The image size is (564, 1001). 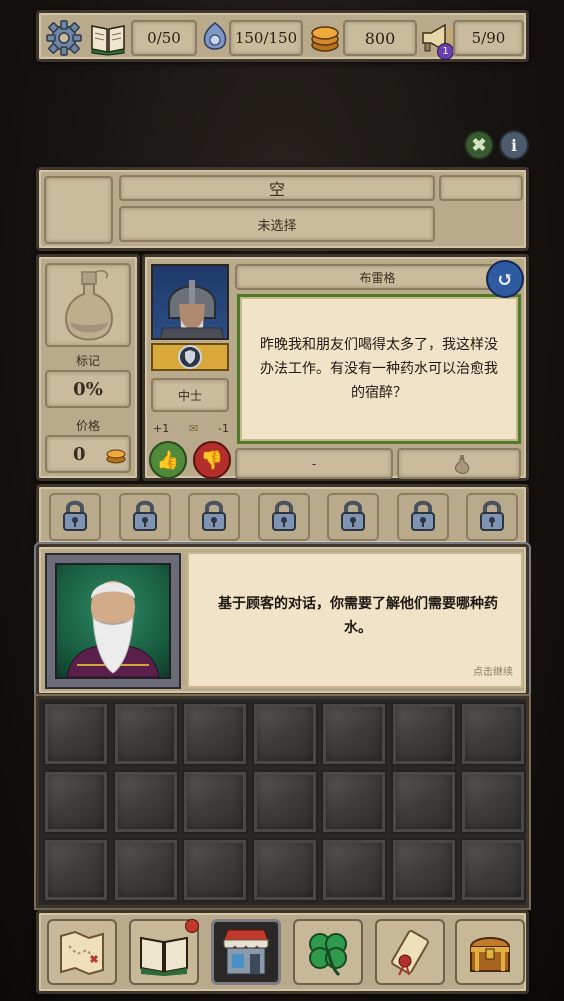 I want to click on requested-item: -, so click(x=314, y=463).